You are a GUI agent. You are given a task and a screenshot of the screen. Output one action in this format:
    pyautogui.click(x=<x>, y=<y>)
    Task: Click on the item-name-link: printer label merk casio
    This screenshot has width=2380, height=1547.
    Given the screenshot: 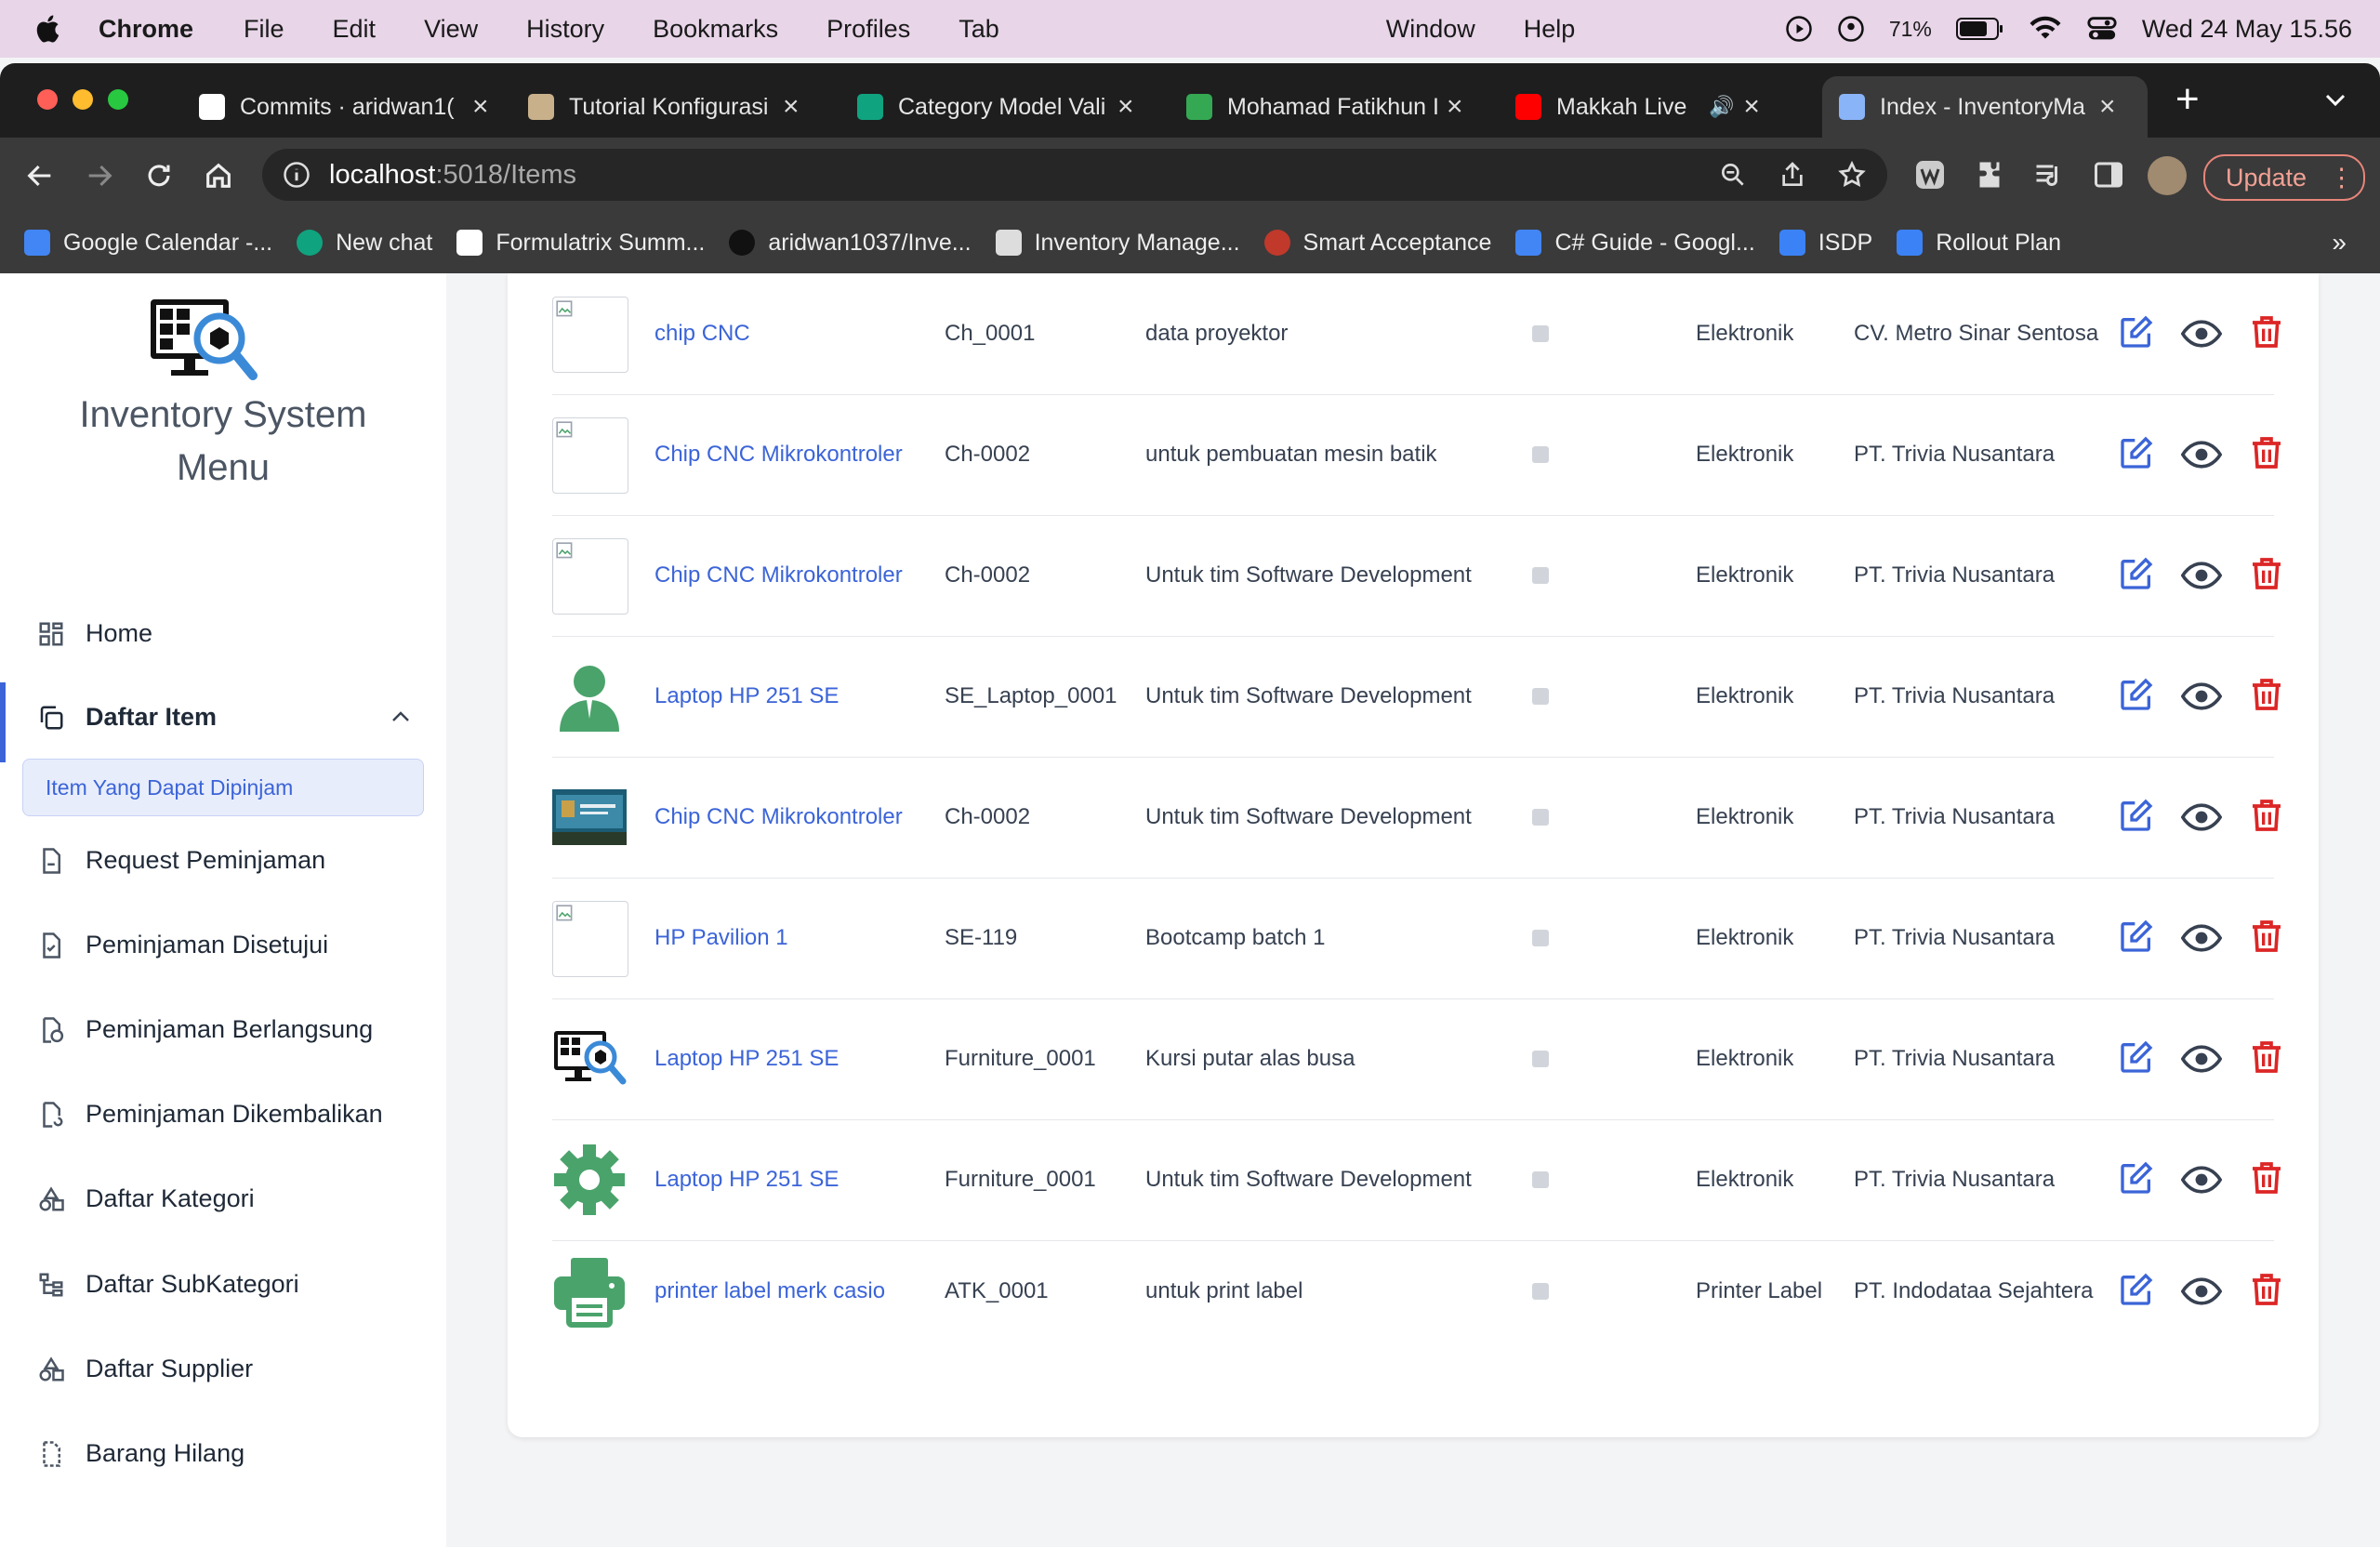 What is the action you would take?
    pyautogui.click(x=769, y=1291)
    